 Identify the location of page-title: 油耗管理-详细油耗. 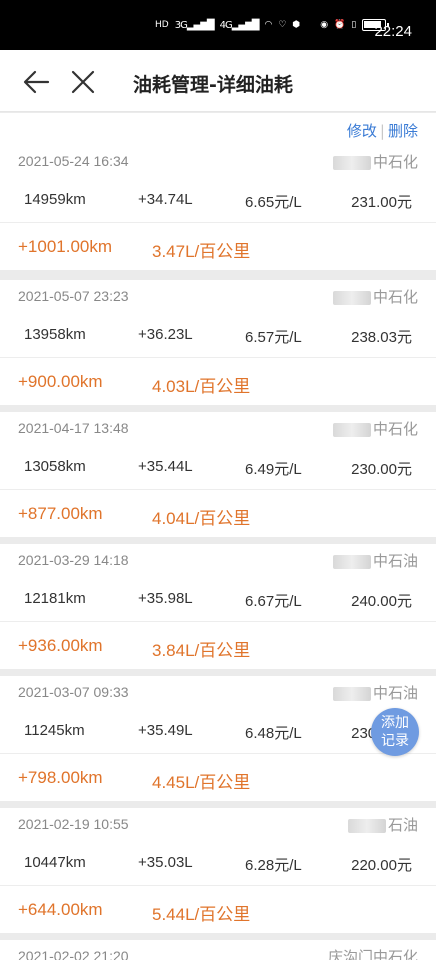
(213, 85).